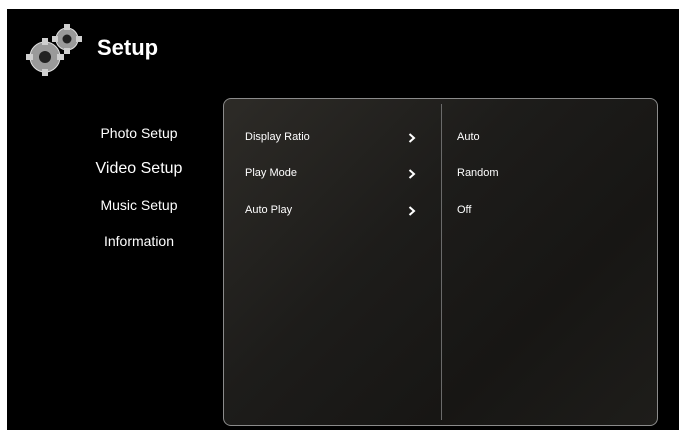 The image size is (686, 430). I want to click on gears-icon, so click(54, 50).